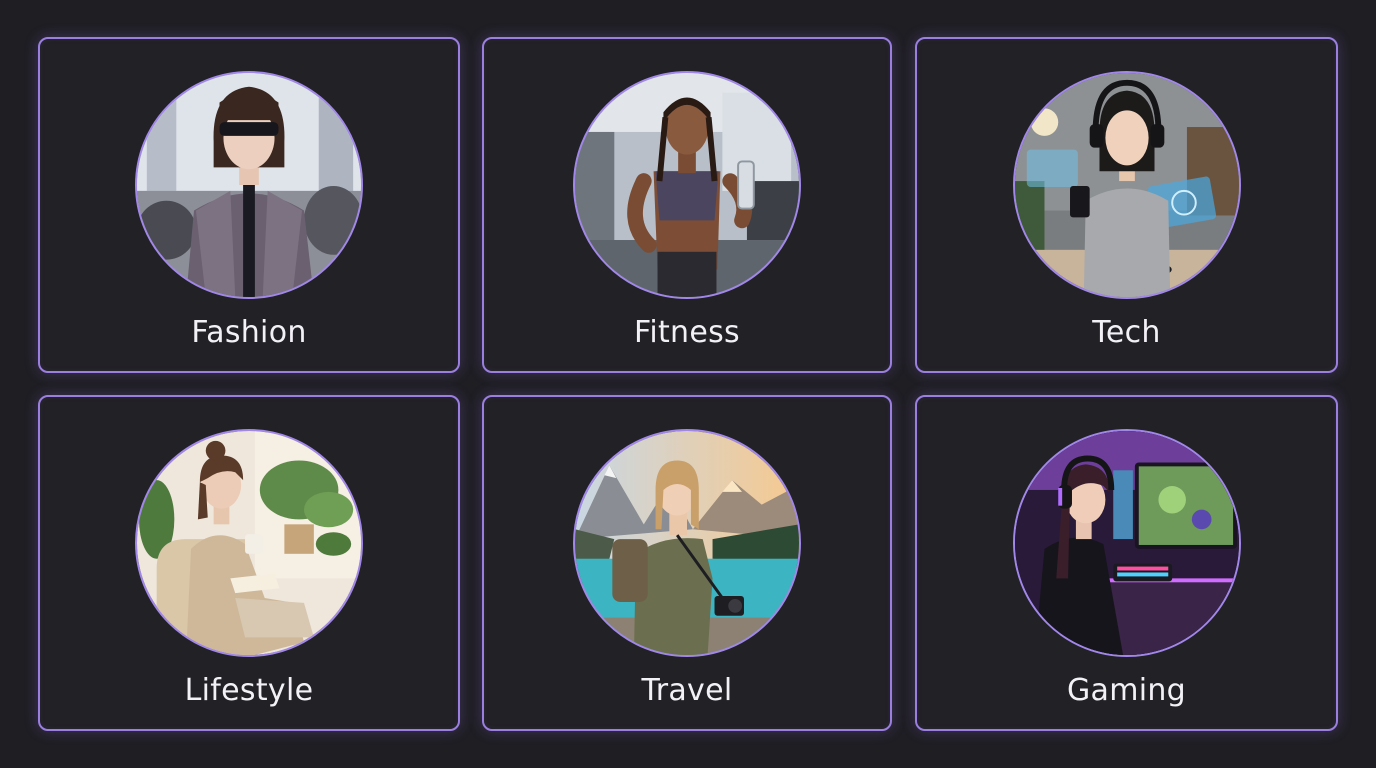  I want to click on category-card-fashion: Fashion, so click(249, 205).